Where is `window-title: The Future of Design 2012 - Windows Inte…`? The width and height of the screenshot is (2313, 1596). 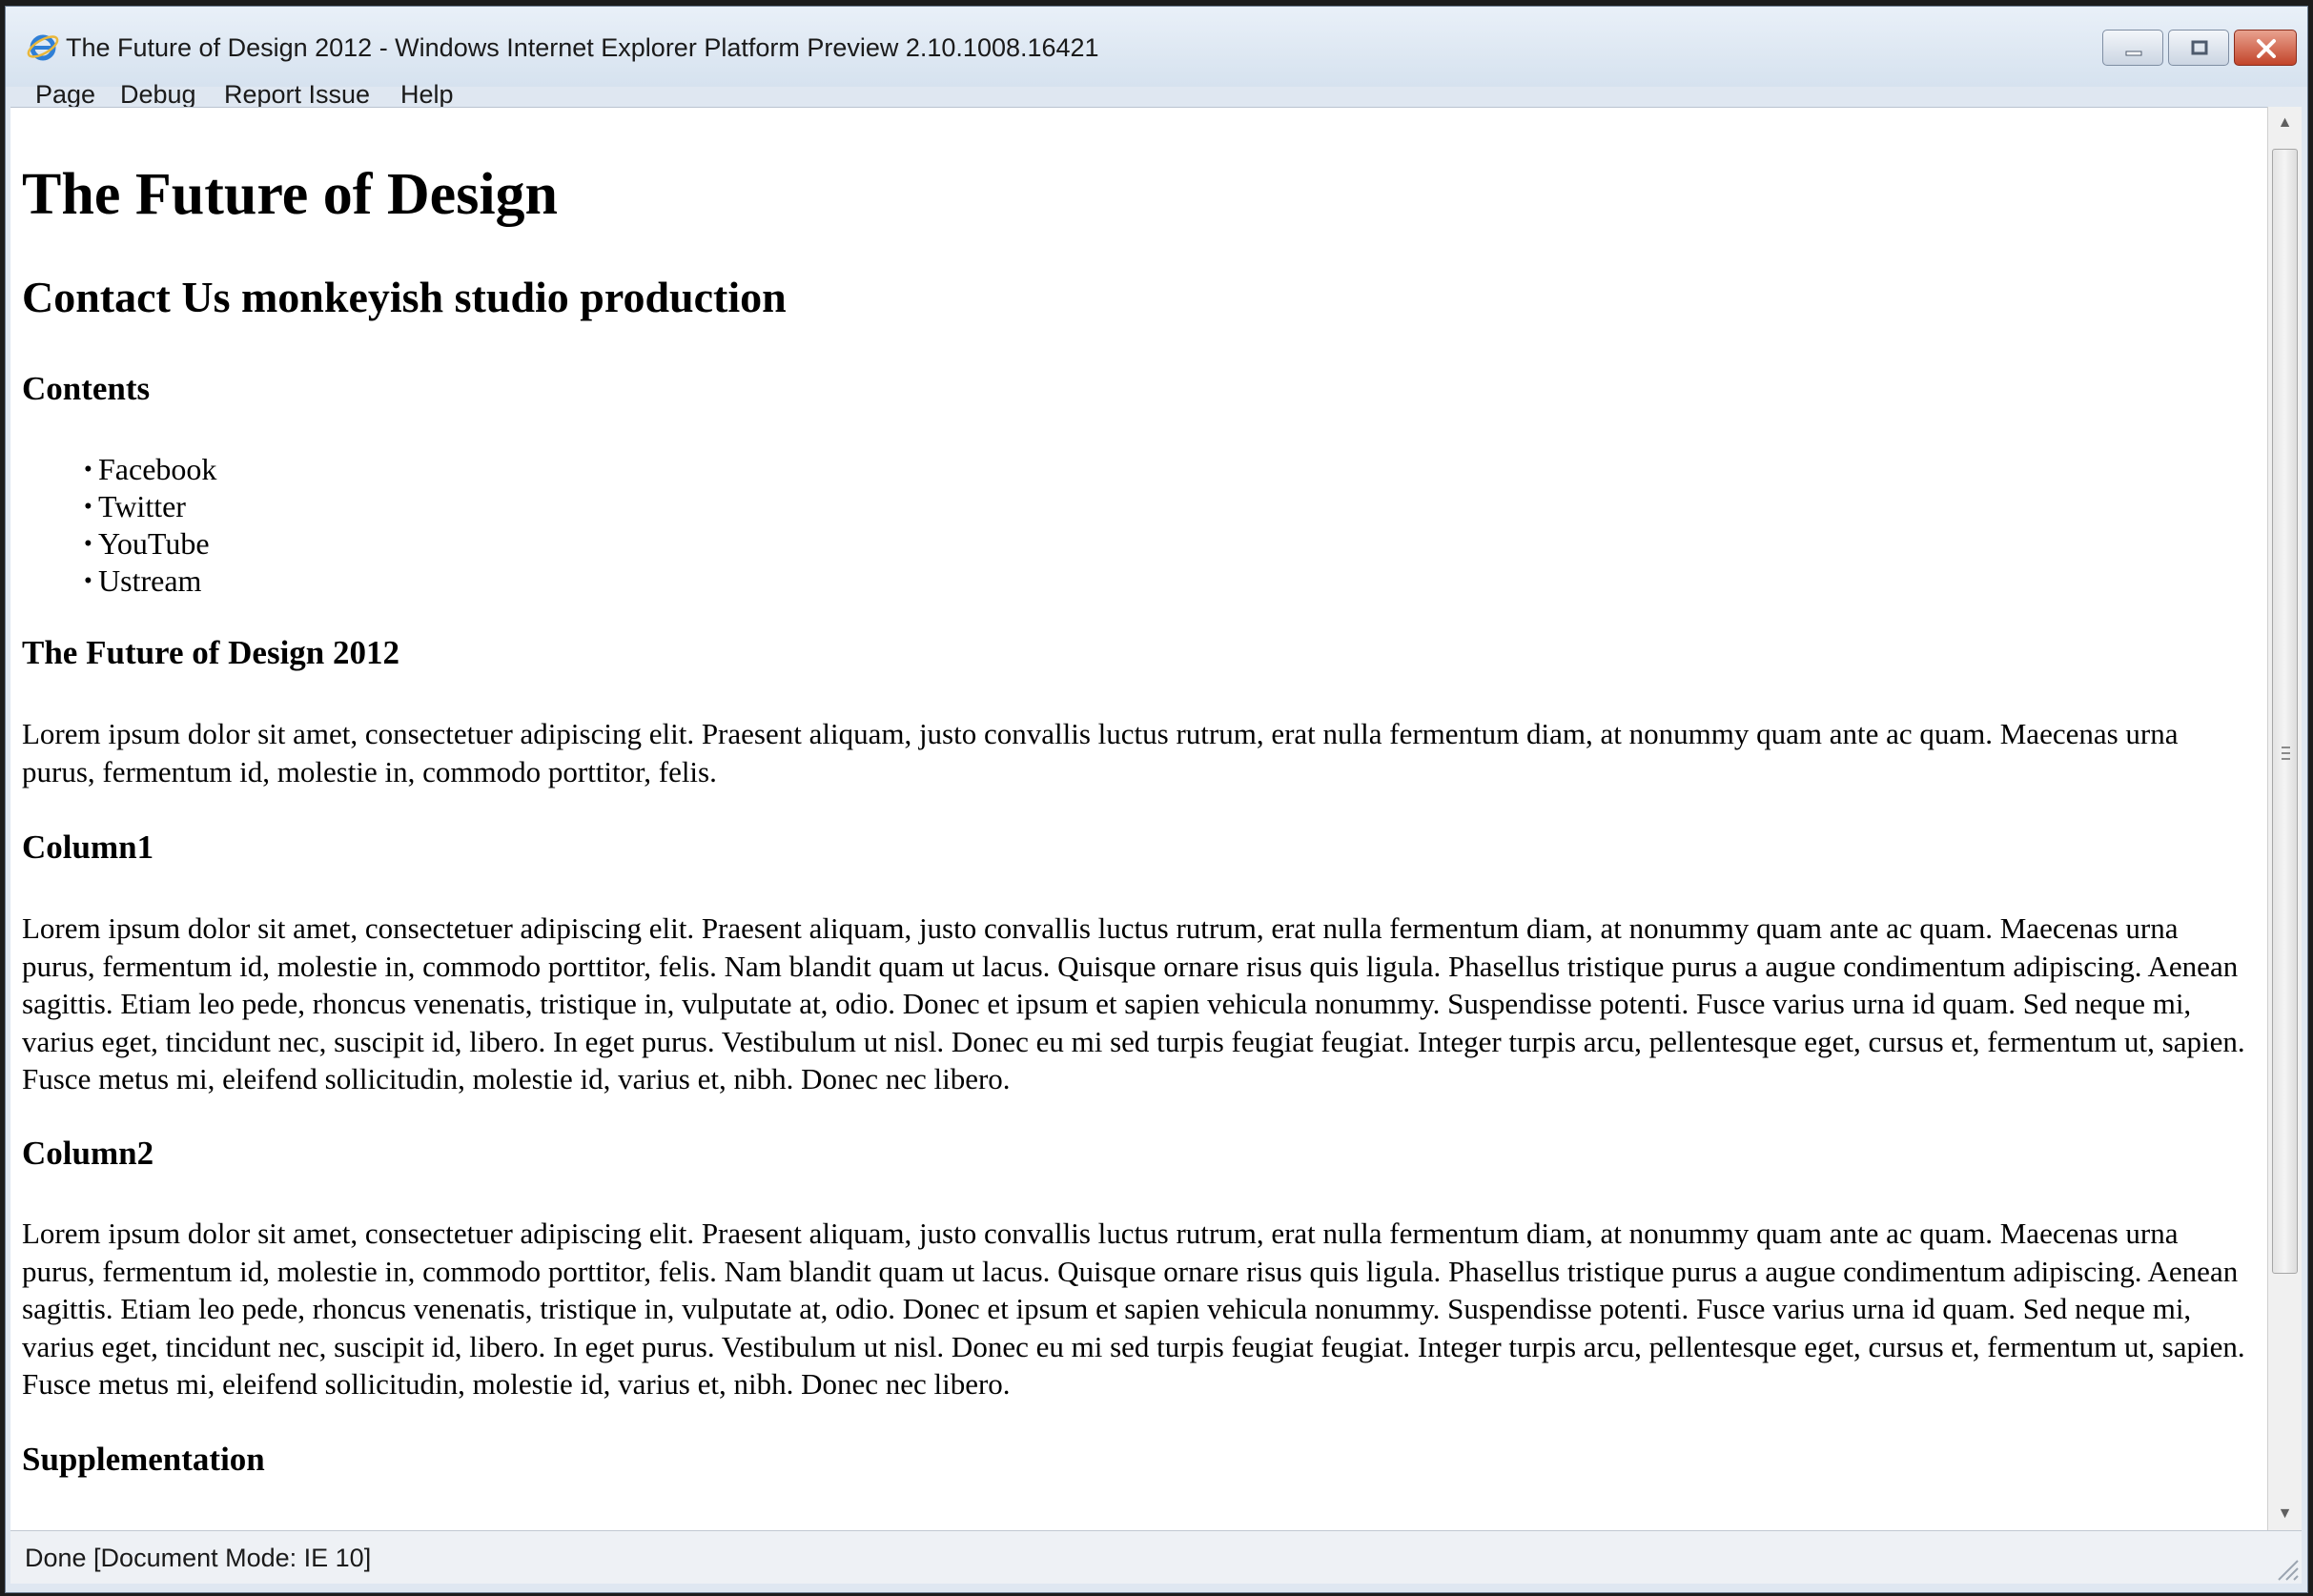 window-title: The Future of Design 2012 - Windows Inte… is located at coordinates (583, 47).